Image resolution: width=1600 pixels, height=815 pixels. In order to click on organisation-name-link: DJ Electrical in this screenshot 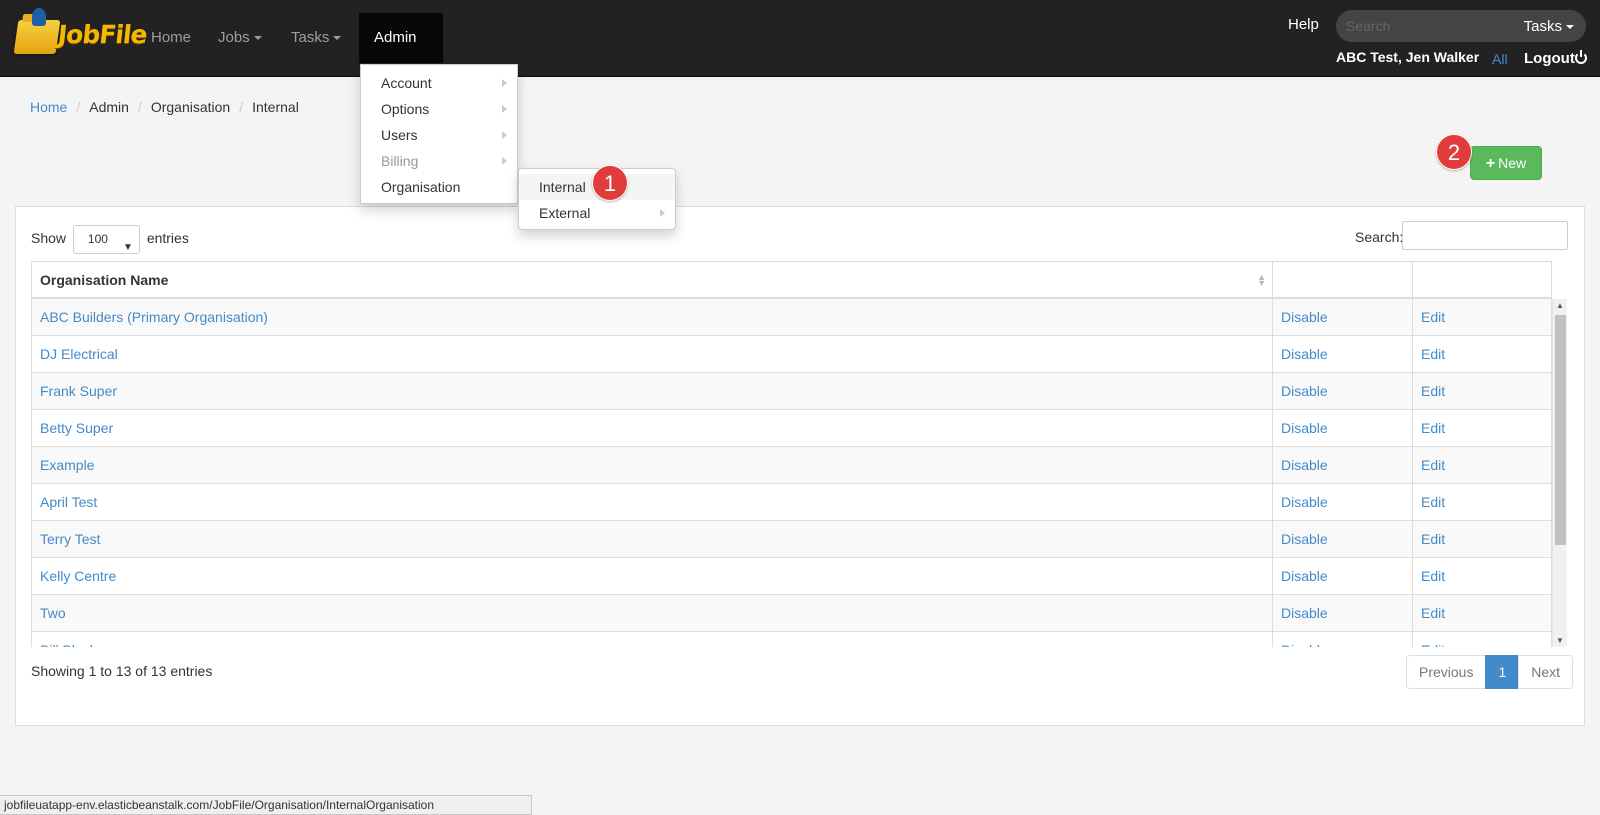, I will do `click(652, 354)`.